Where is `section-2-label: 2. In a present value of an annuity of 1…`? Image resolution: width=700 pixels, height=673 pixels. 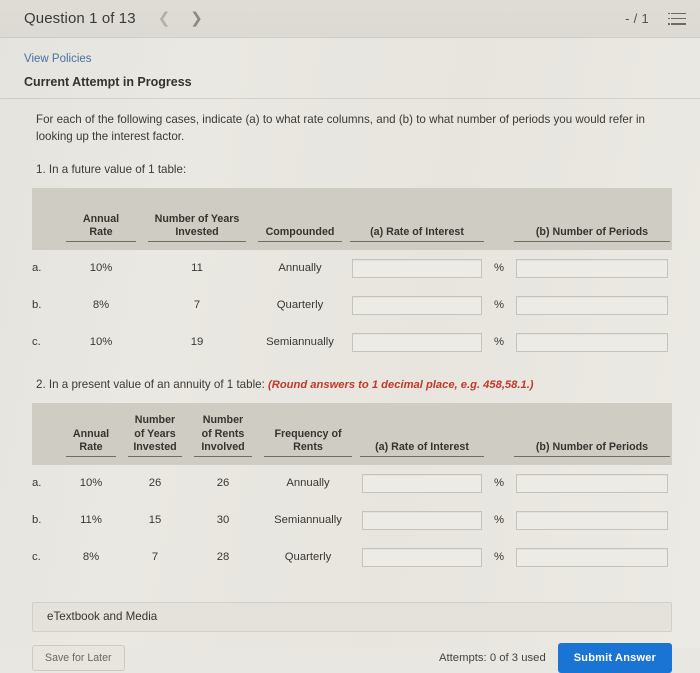 section-2-label: 2. In a present value of an annuity of 1… is located at coordinates (350, 384).